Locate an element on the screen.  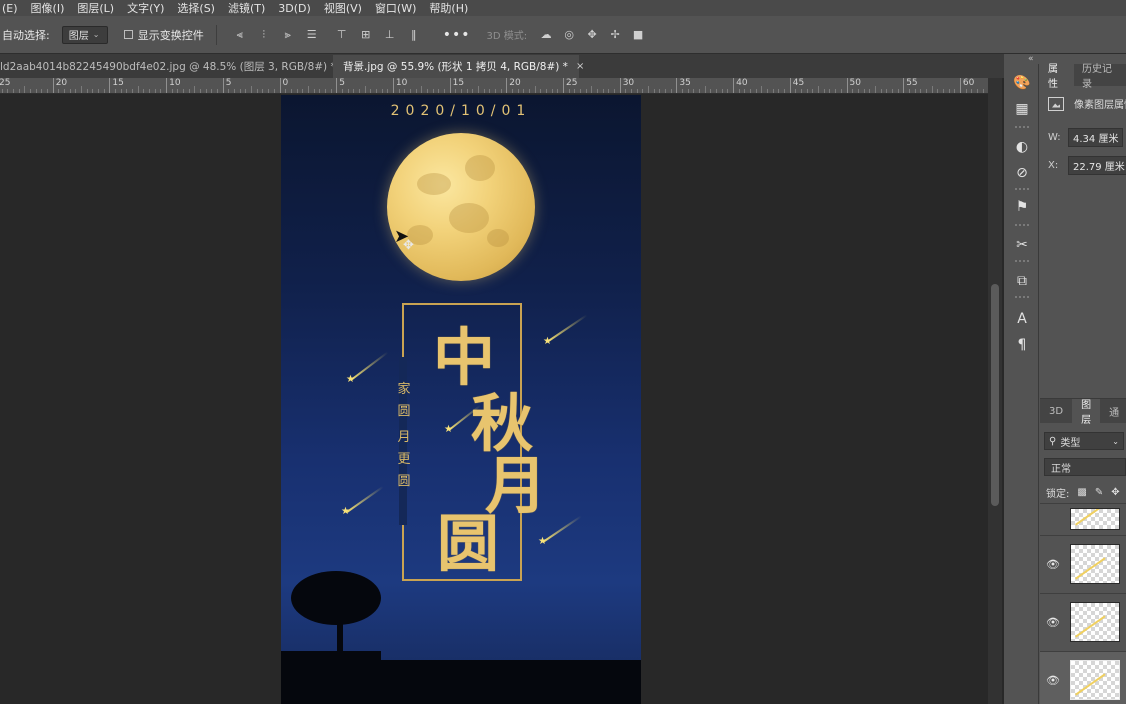
menu-layer: 图层(L) is located at coordinates (95, 8).